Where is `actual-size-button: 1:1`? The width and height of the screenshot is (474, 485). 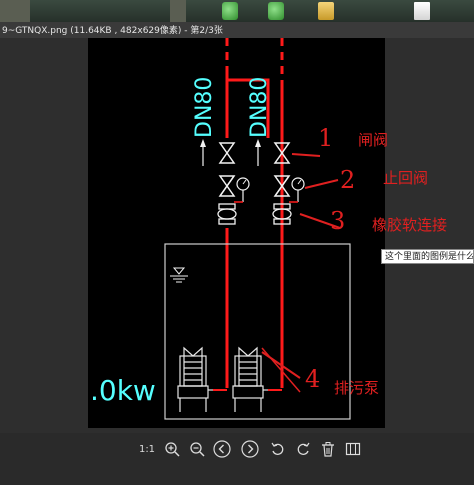
actual-size-button: 1:1 is located at coordinates (147, 449).